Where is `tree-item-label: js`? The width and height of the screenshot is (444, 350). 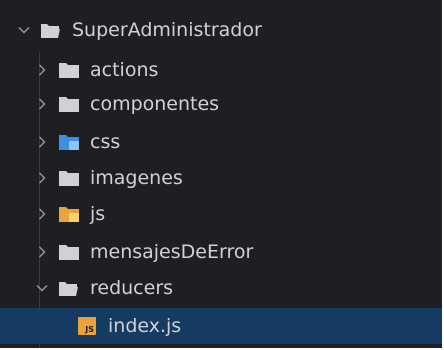 tree-item-label: js is located at coordinates (98, 214).